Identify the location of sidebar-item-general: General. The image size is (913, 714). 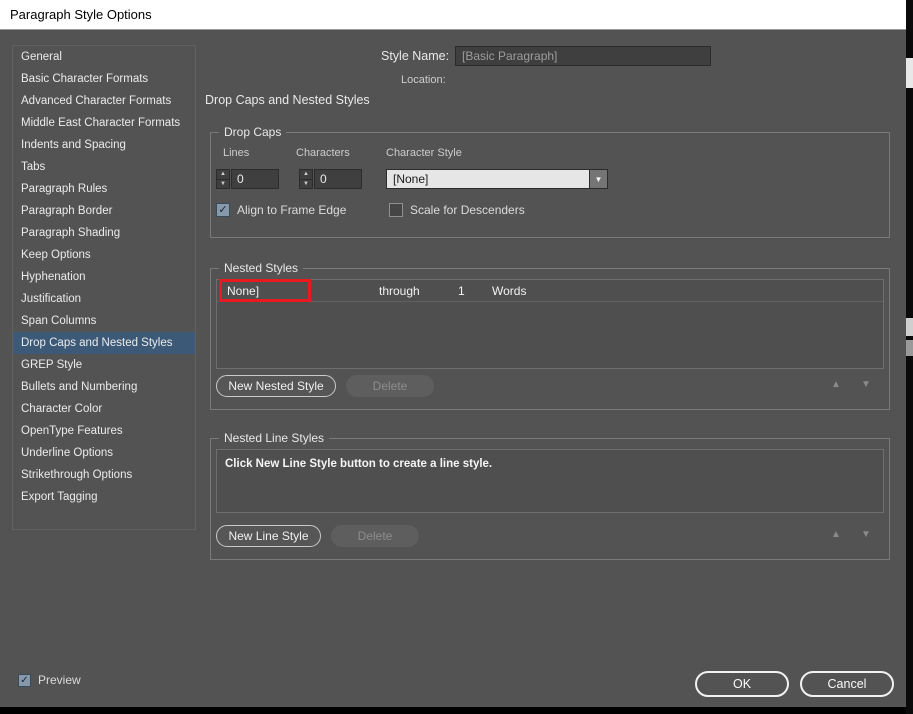
(104, 57).